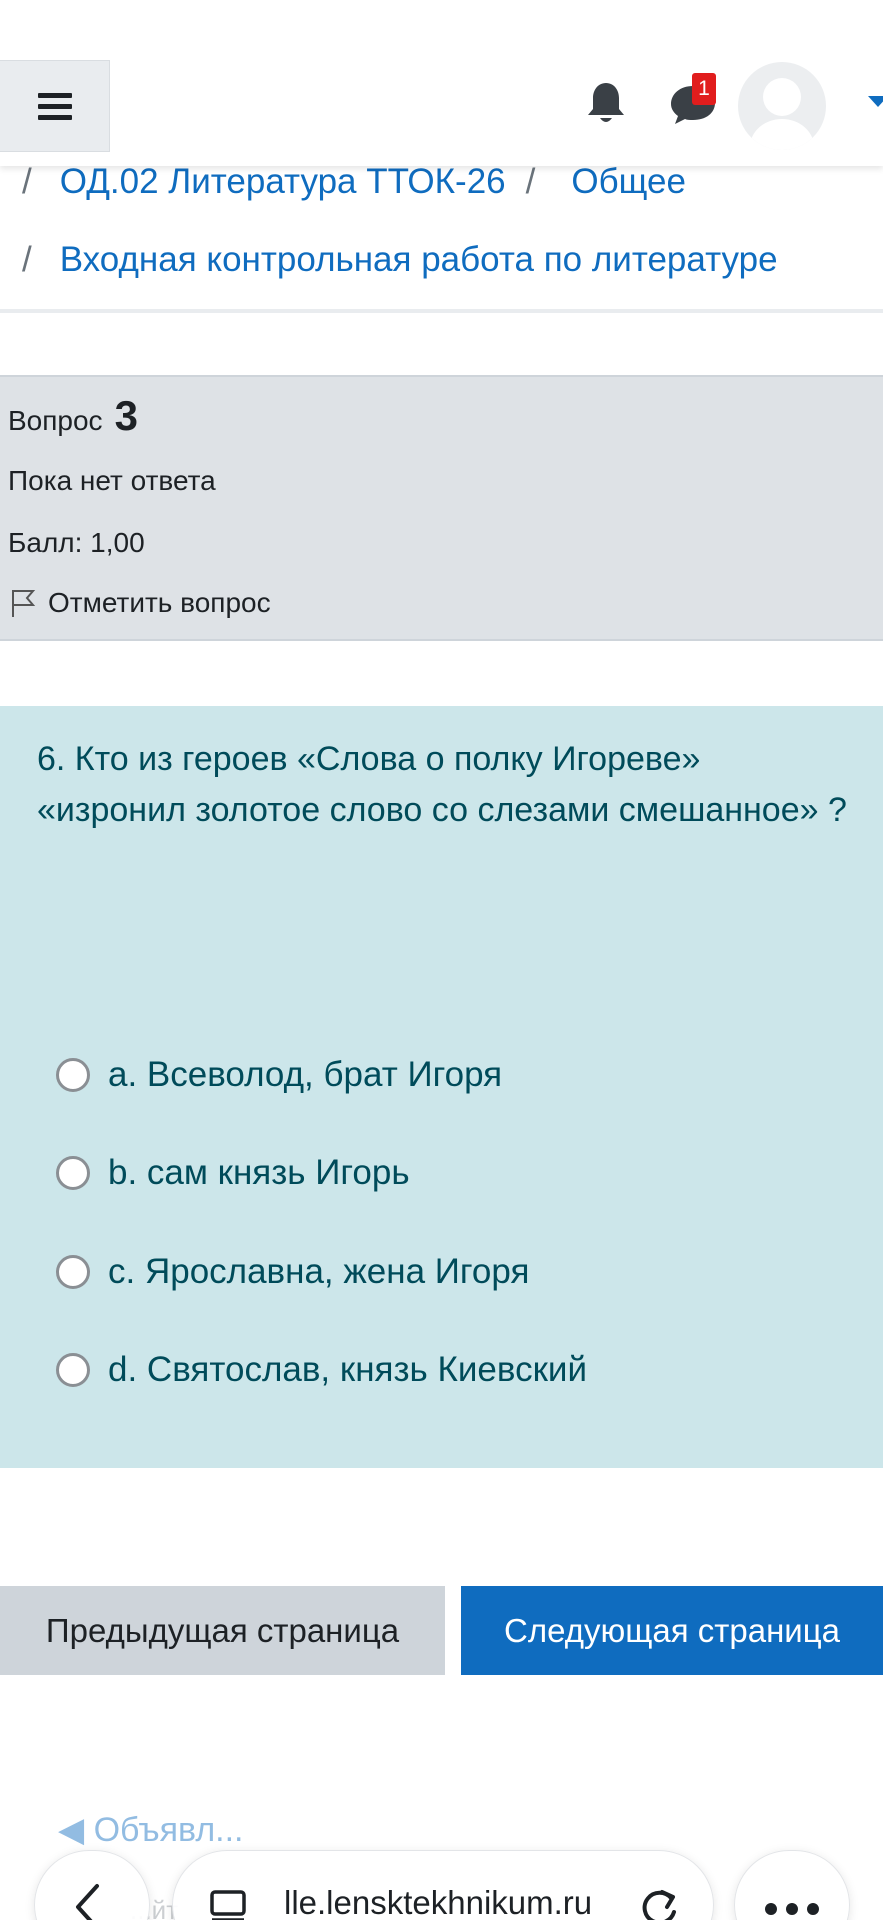 This screenshot has height=1920, width=883. I want to click on bell-icon, so click(606, 103).